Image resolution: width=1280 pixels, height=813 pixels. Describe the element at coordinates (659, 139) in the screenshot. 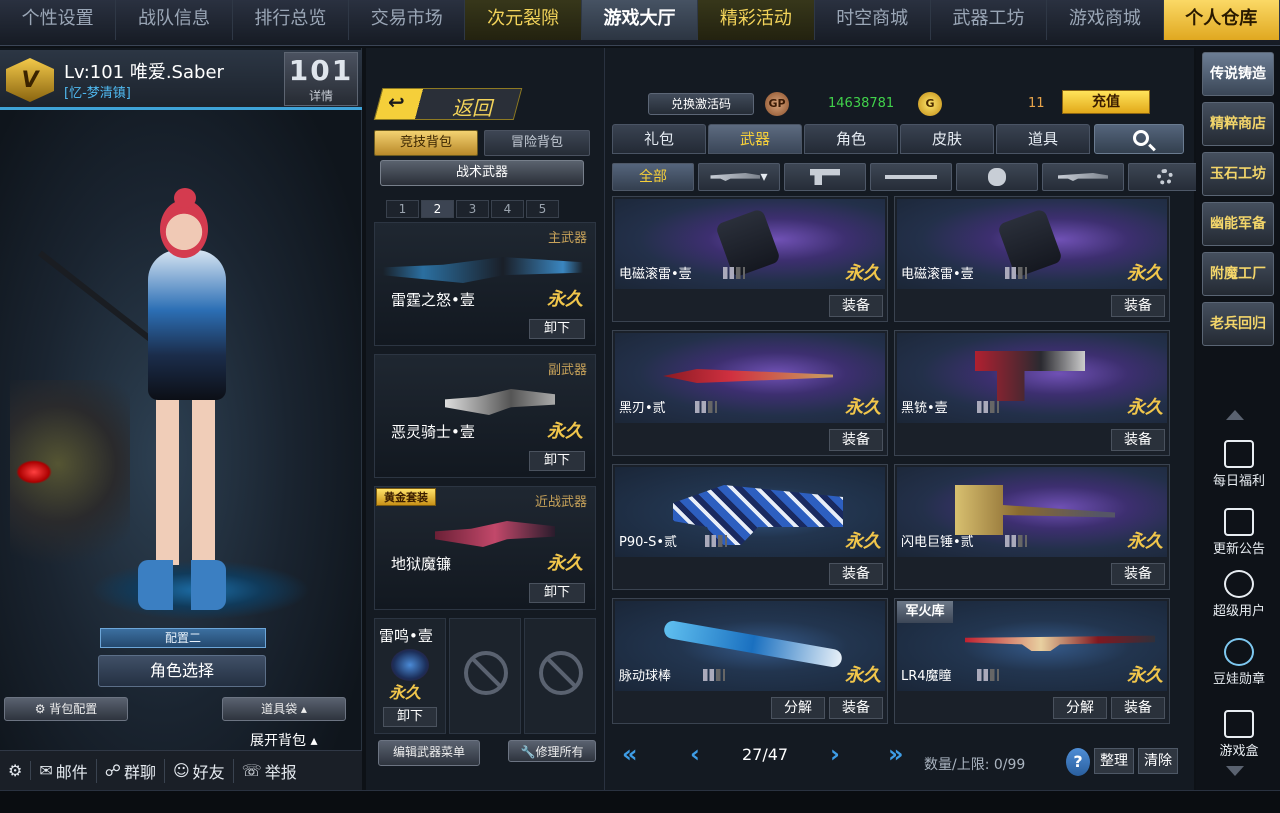

I see `tab-gift-packs: 礼包` at that location.